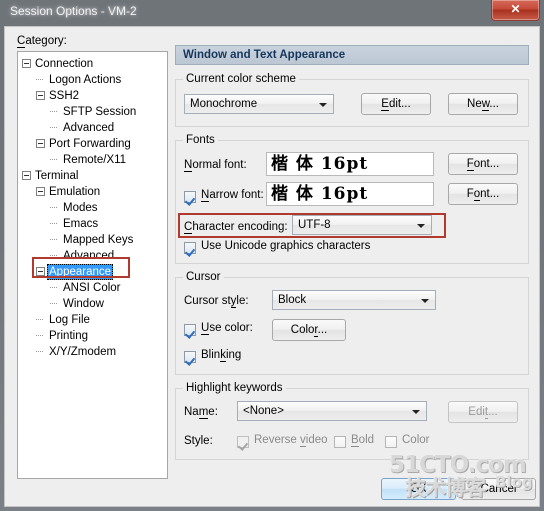 The image size is (544, 511). I want to click on tree-item-remote-x11: Remote/X11, so click(92, 160).